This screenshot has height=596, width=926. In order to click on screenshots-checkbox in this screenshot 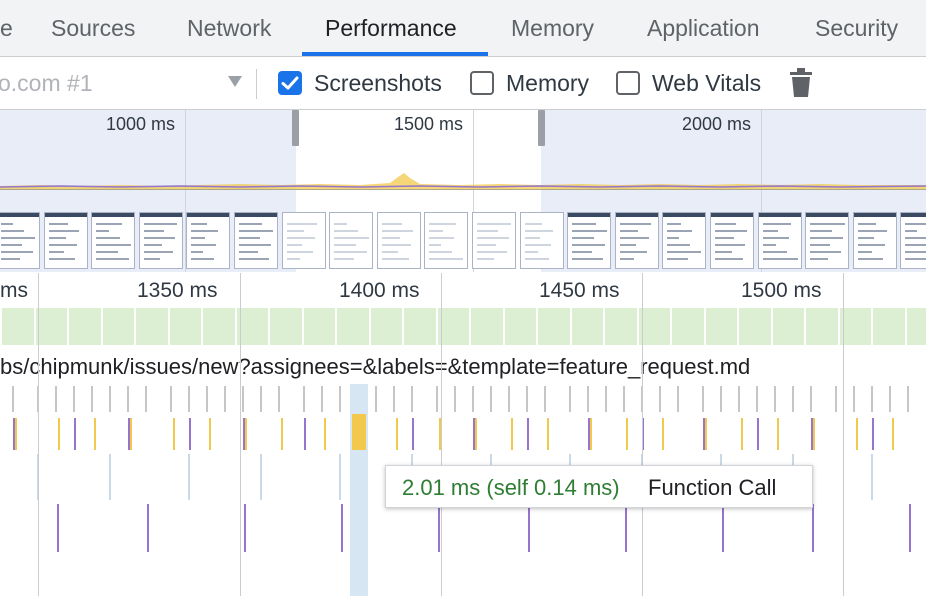, I will do `click(290, 83)`.